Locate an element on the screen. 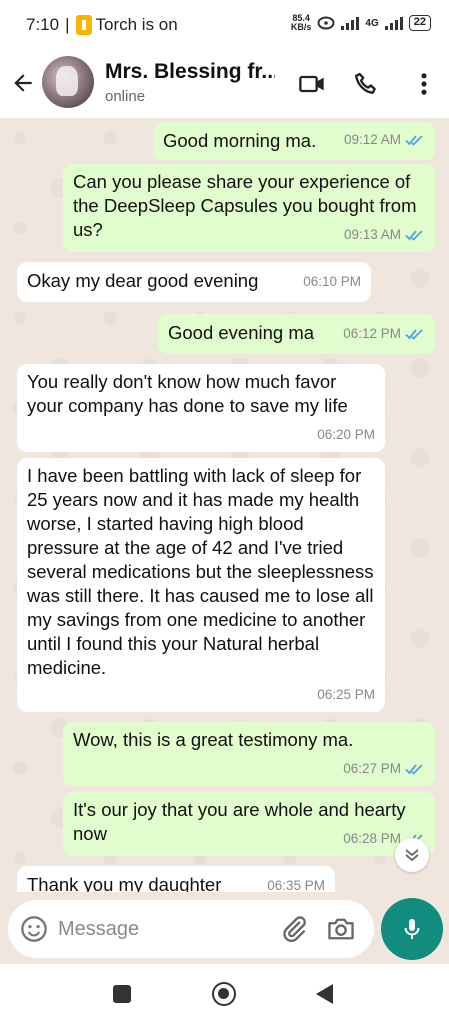  battery-indicator: 22 is located at coordinates (419, 23).